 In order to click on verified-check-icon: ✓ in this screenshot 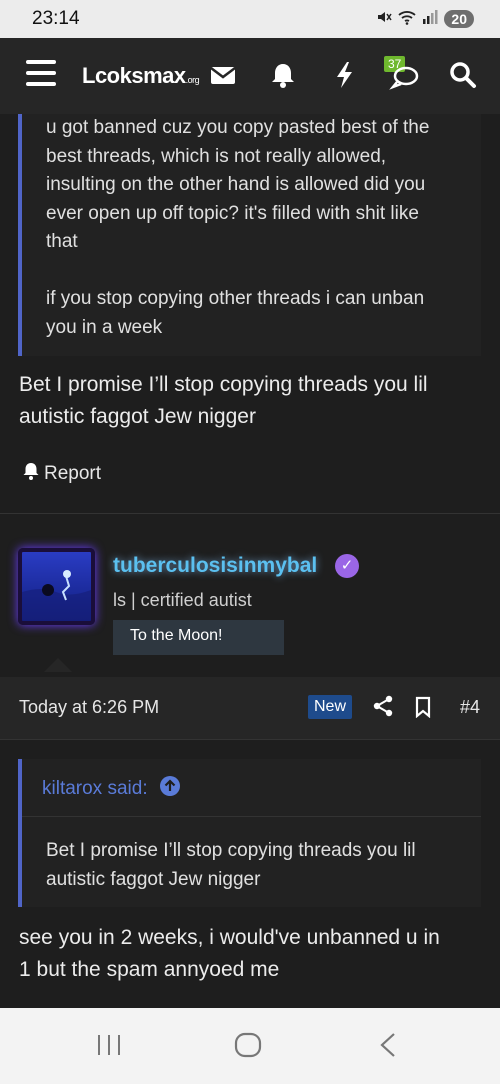, I will do `click(347, 566)`.